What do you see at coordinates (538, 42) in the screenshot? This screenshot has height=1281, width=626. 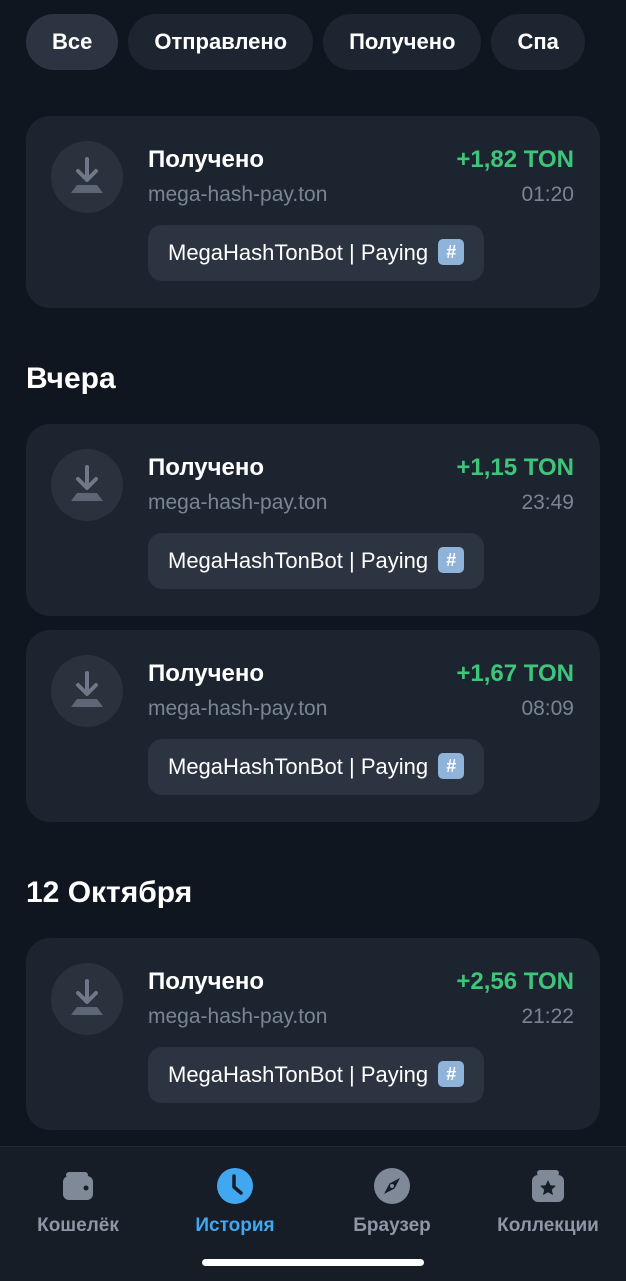 I see `filter-spam-chip: Спа` at bounding box center [538, 42].